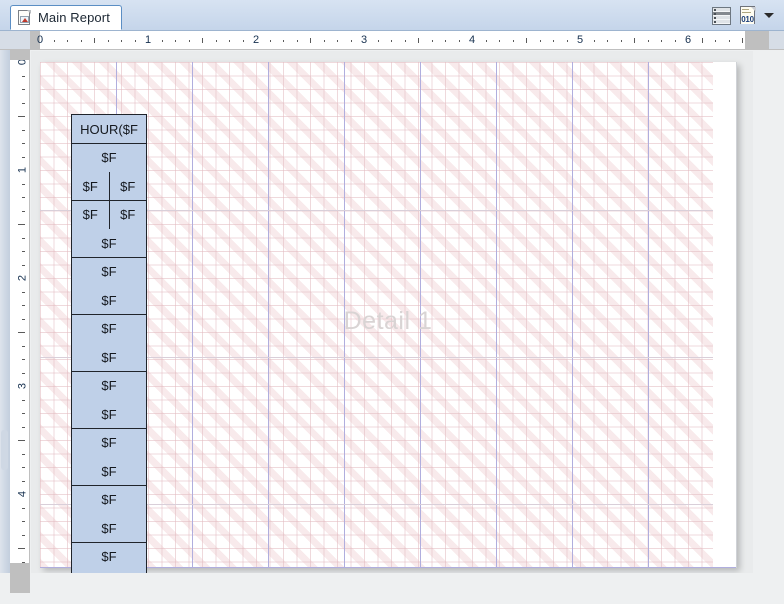 This screenshot has width=784, height=604. What do you see at coordinates (769, 15) in the screenshot?
I see `chevron-down-icon` at bounding box center [769, 15].